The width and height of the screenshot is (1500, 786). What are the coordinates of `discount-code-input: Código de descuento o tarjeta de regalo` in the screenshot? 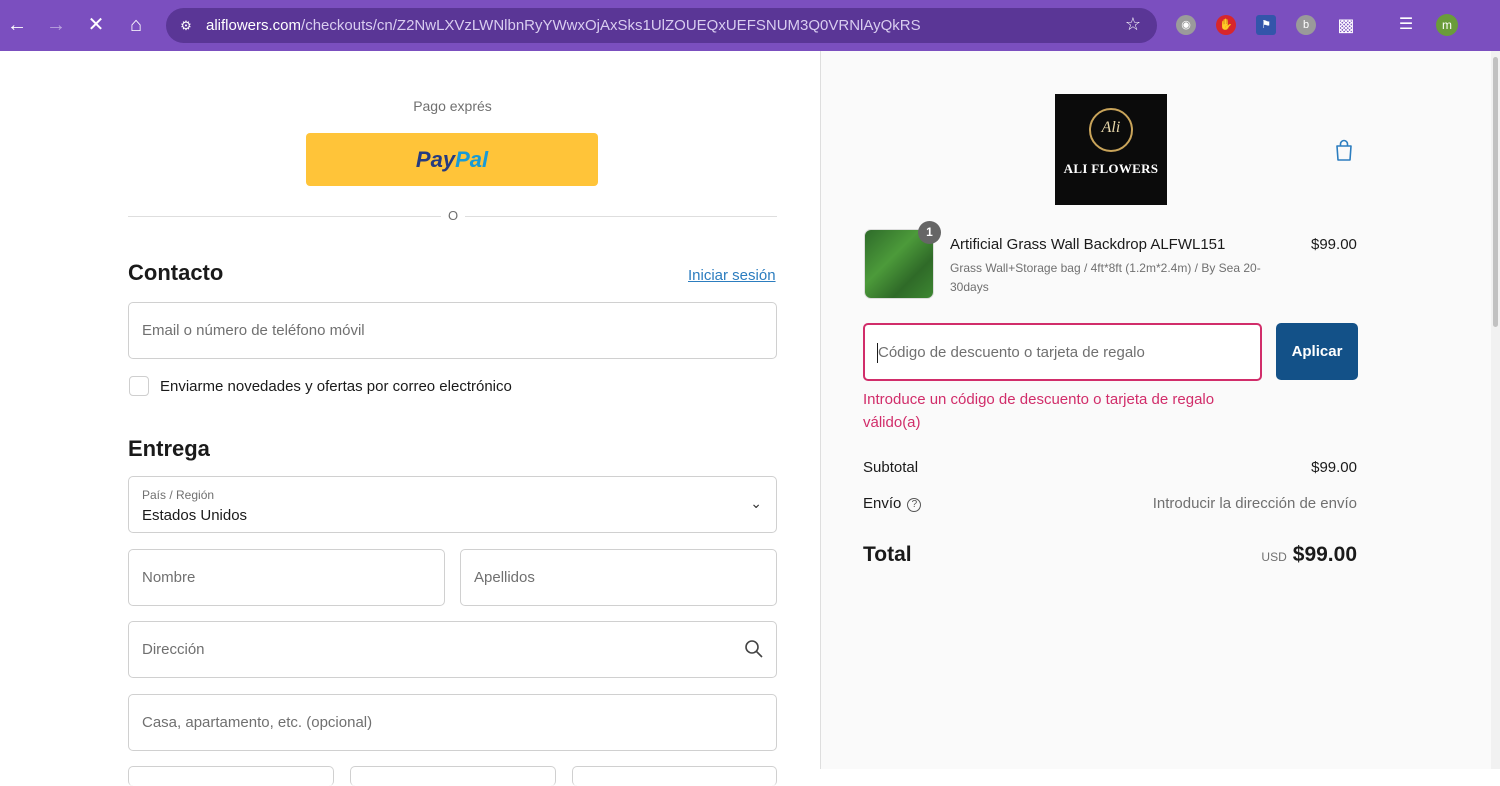 It's located at (1062, 352).